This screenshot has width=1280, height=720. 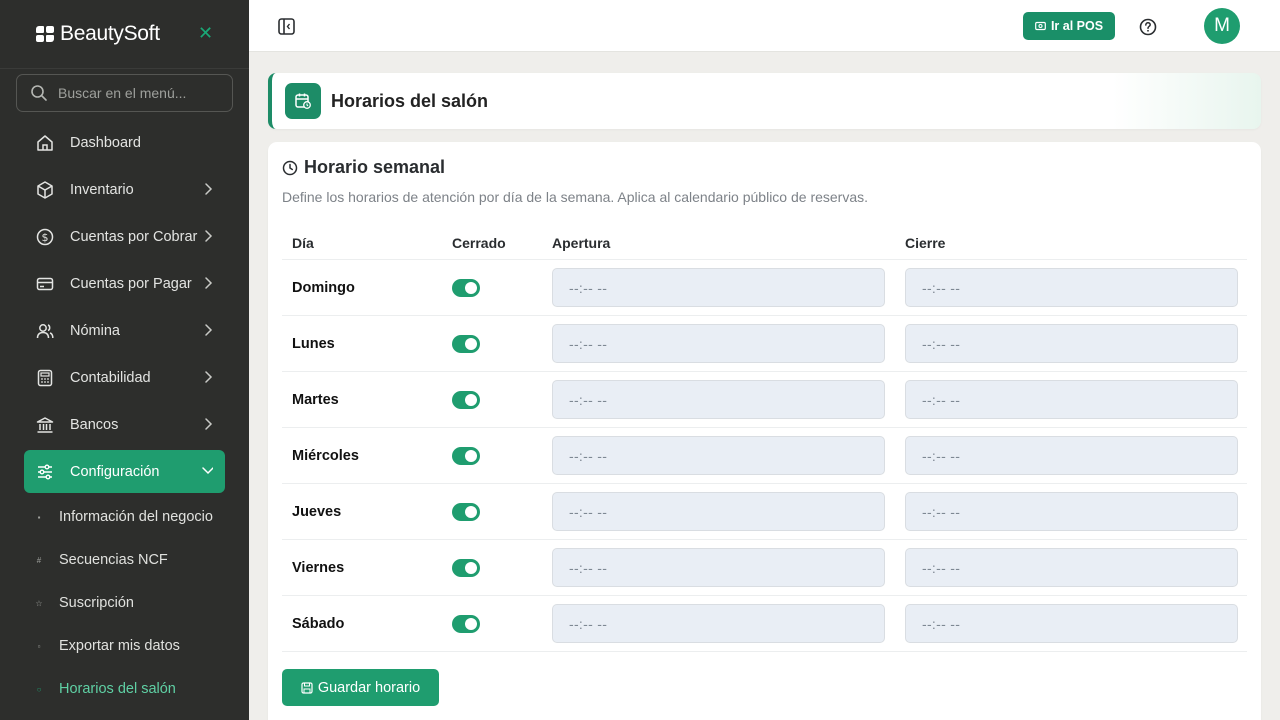 I want to click on table-row: Viernes --:-- -- --:-- --, so click(x=764, y=568).